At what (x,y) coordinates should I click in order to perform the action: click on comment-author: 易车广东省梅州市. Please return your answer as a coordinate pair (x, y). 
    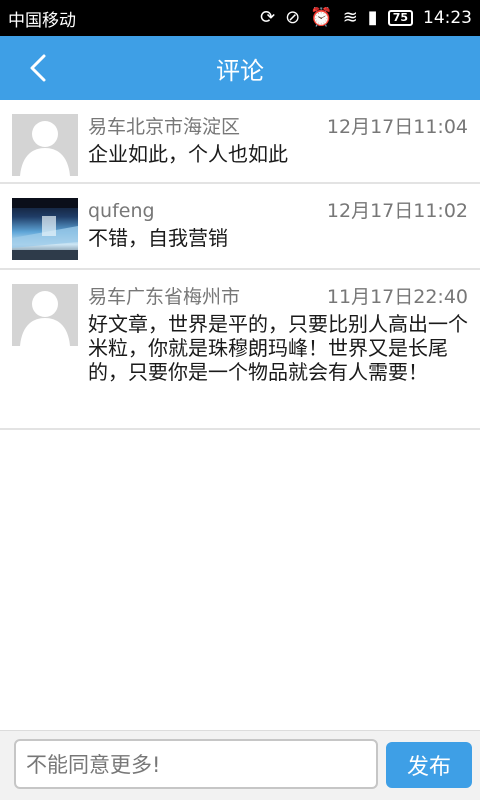
    Looking at the image, I should click on (164, 297).